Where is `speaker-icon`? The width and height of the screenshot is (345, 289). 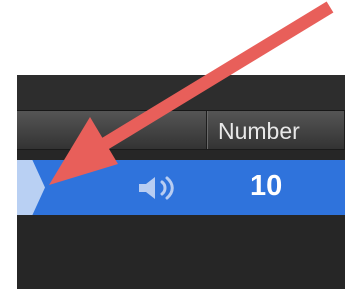 speaker-icon is located at coordinates (157, 188).